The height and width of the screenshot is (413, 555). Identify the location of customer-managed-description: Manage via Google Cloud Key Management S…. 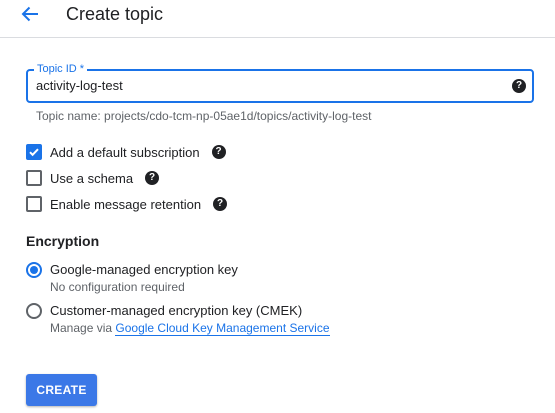
(190, 328).